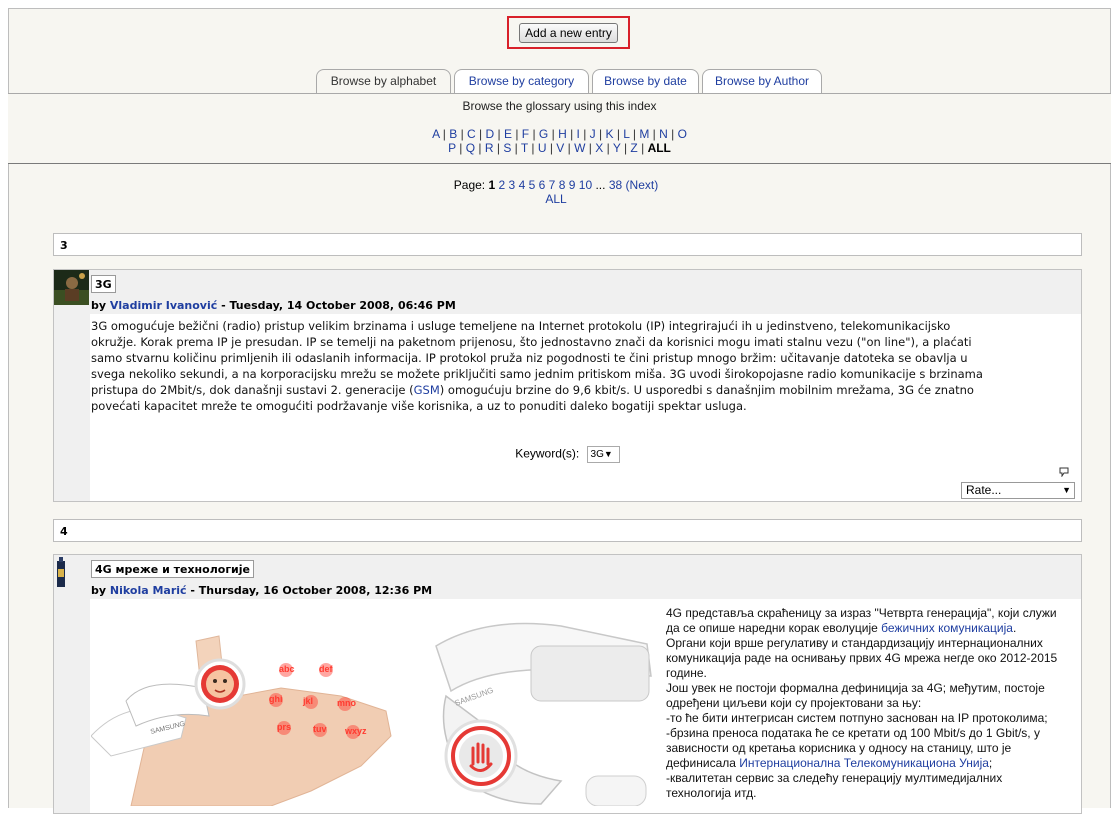  What do you see at coordinates (947, 628) in the screenshot?
I see `wireless-comm-link: бежичних комуникација` at bounding box center [947, 628].